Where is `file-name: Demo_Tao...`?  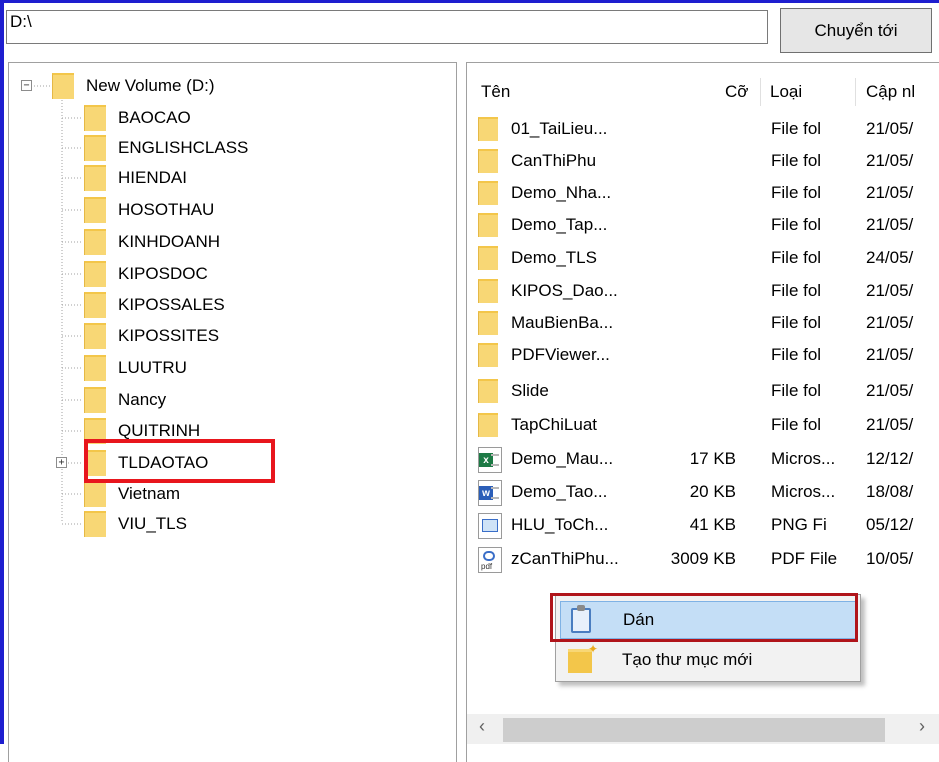
file-name: Demo_Tao... is located at coordinates (559, 491).